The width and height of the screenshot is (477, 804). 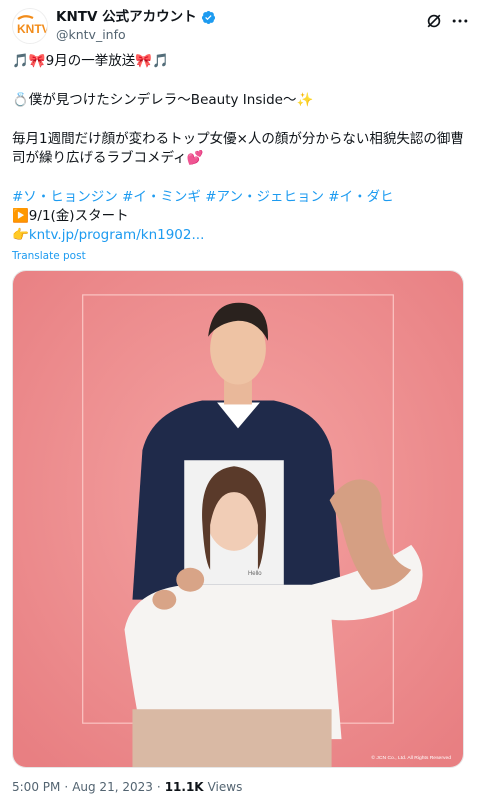 What do you see at coordinates (65, 197) in the screenshot?
I see `hashtag-link: #ソ・ヒョンジン` at bounding box center [65, 197].